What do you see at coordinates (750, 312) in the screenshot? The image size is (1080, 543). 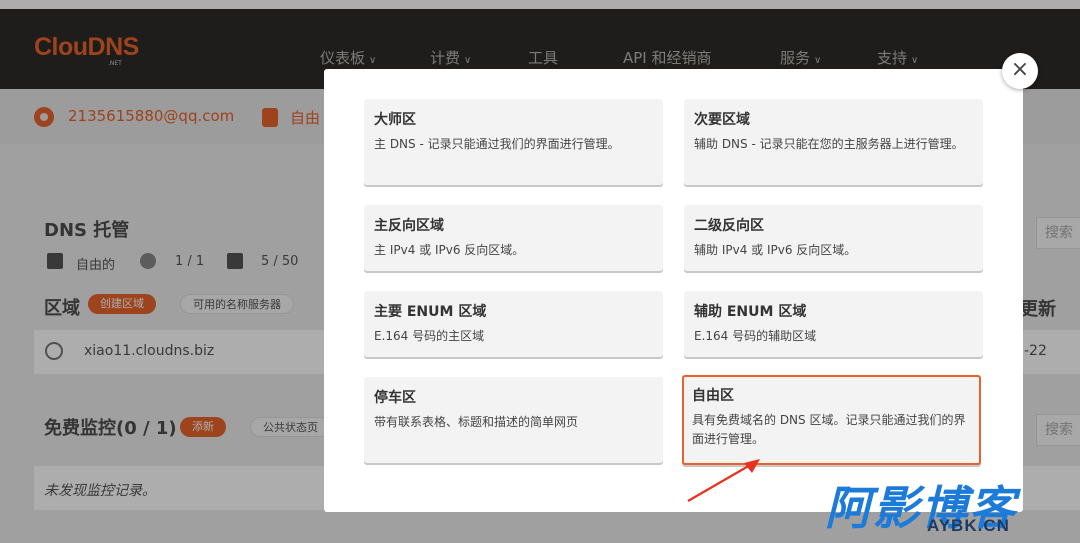 I see `zone-card-title: 辅助 ENUM 区域` at bounding box center [750, 312].